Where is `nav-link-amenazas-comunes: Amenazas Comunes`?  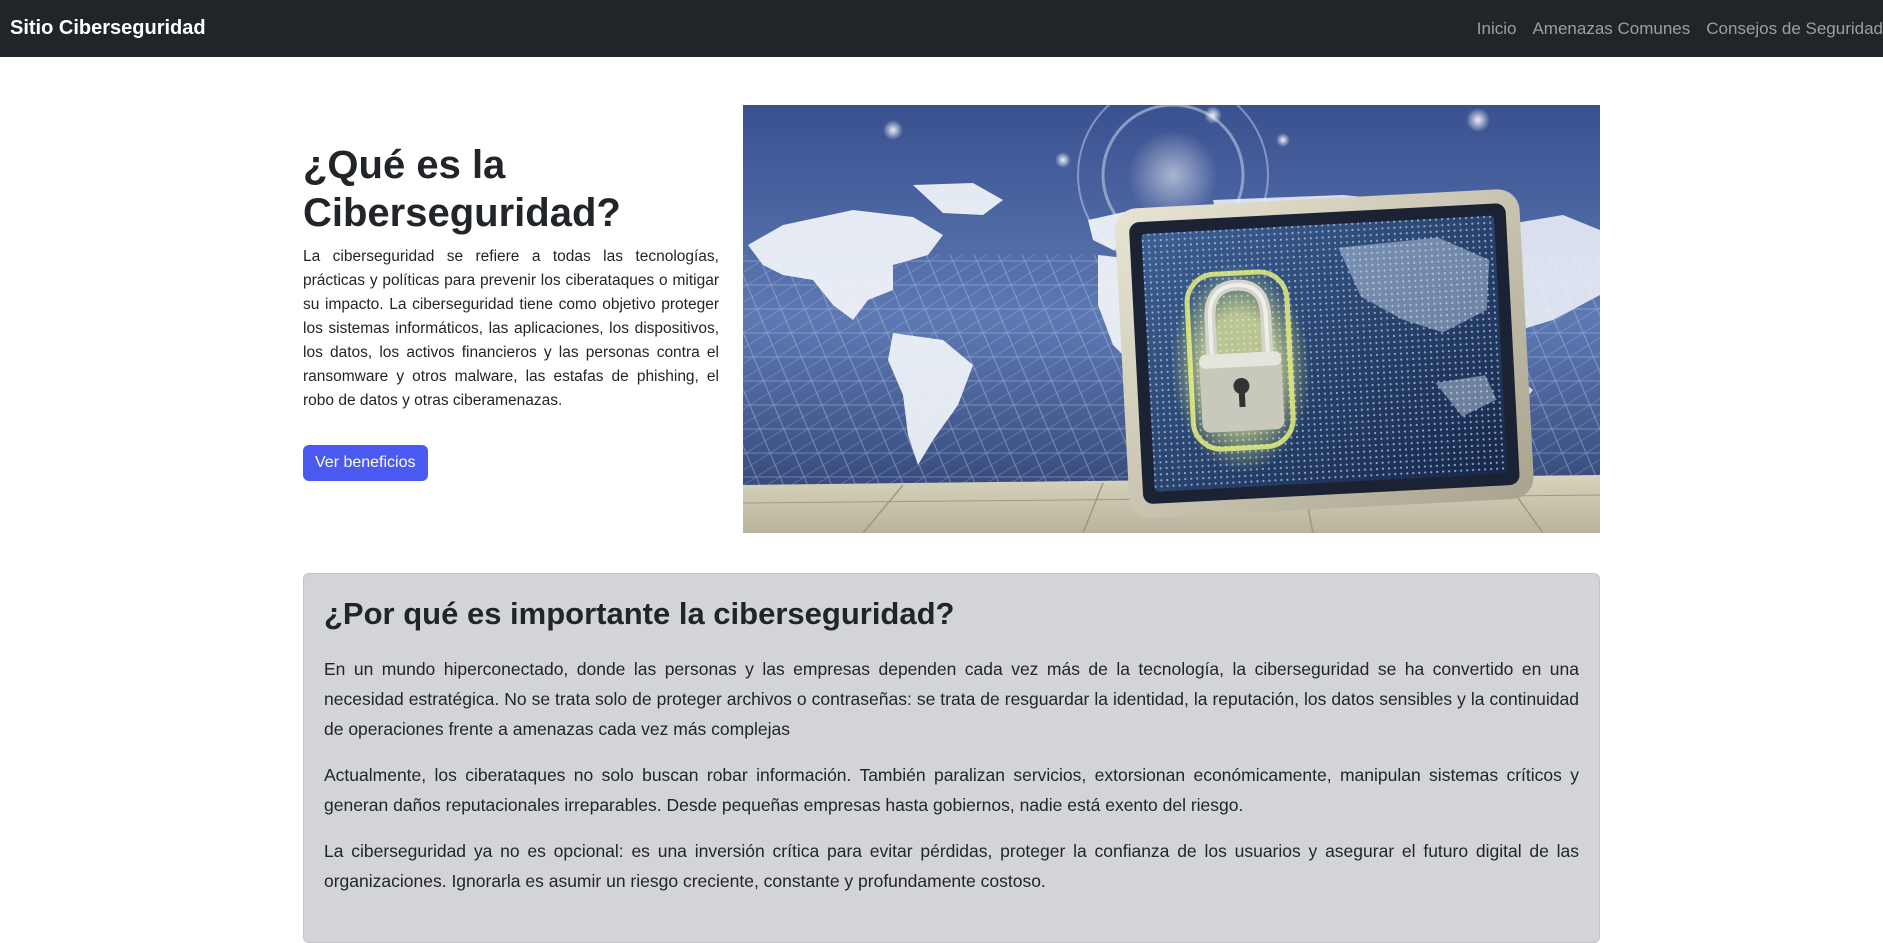 nav-link-amenazas-comunes: Amenazas Comunes is located at coordinates (1611, 29).